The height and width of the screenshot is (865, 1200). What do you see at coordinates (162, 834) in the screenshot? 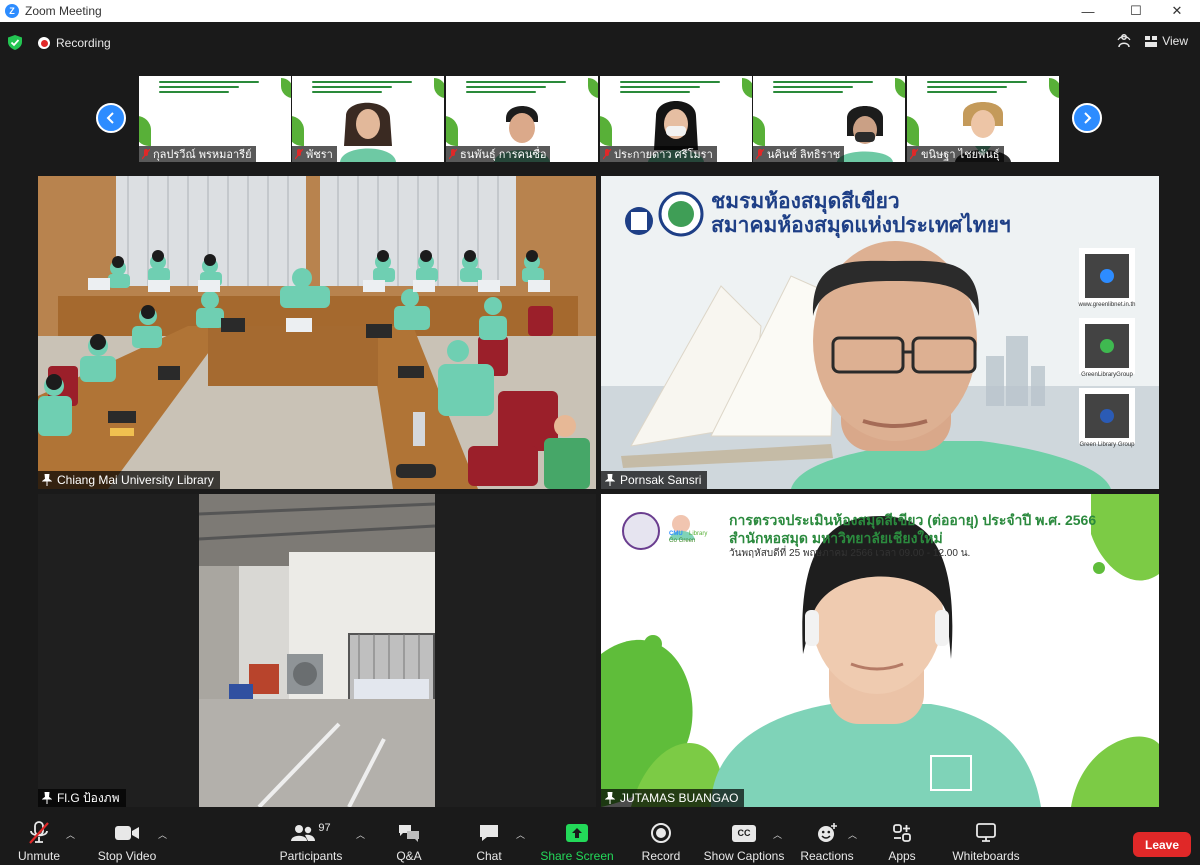
I see `video-options-caret-icon: ︿` at bounding box center [162, 834].